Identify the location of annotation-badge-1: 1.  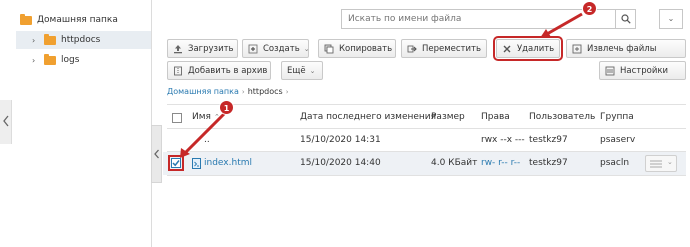
(226, 107).